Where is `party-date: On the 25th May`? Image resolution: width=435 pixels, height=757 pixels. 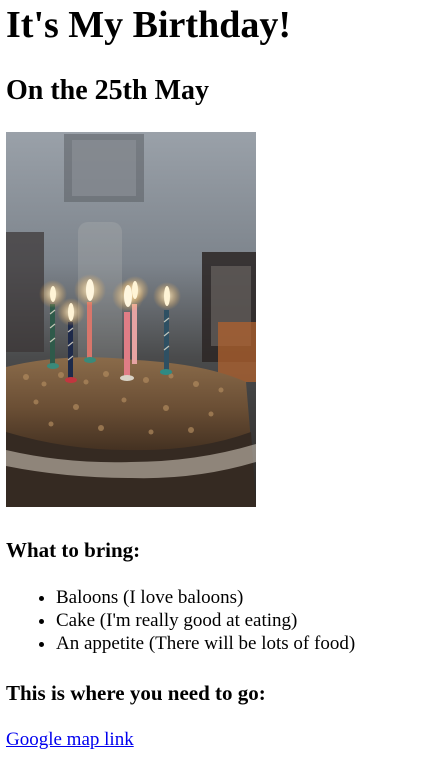
party-date: On the 25th May is located at coordinates (107, 90).